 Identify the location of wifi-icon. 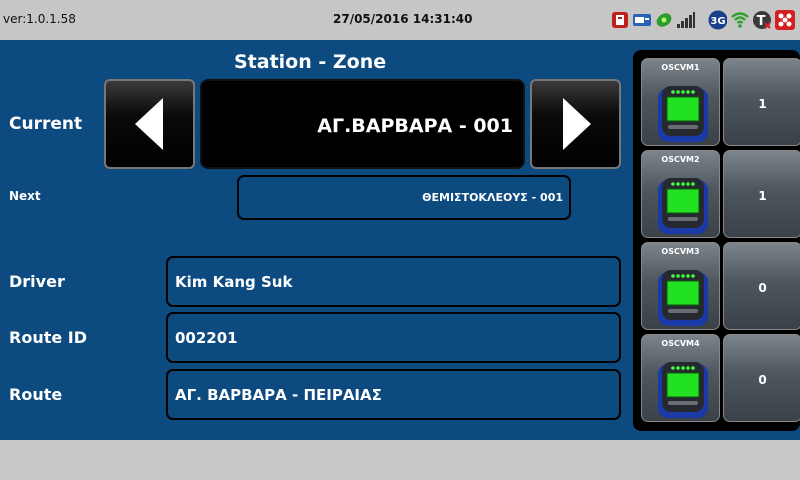
(740, 20).